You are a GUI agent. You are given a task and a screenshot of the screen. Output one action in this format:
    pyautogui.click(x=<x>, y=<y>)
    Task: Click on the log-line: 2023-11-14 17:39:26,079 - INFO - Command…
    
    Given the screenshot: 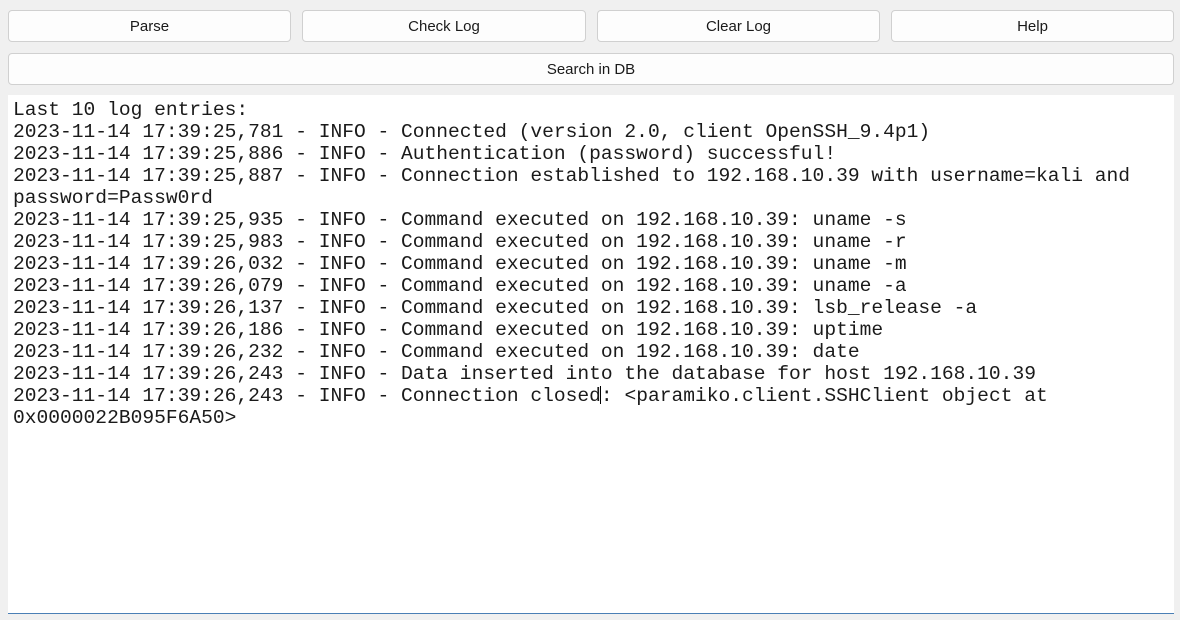 What is the action you would take?
    pyautogui.click(x=460, y=286)
    